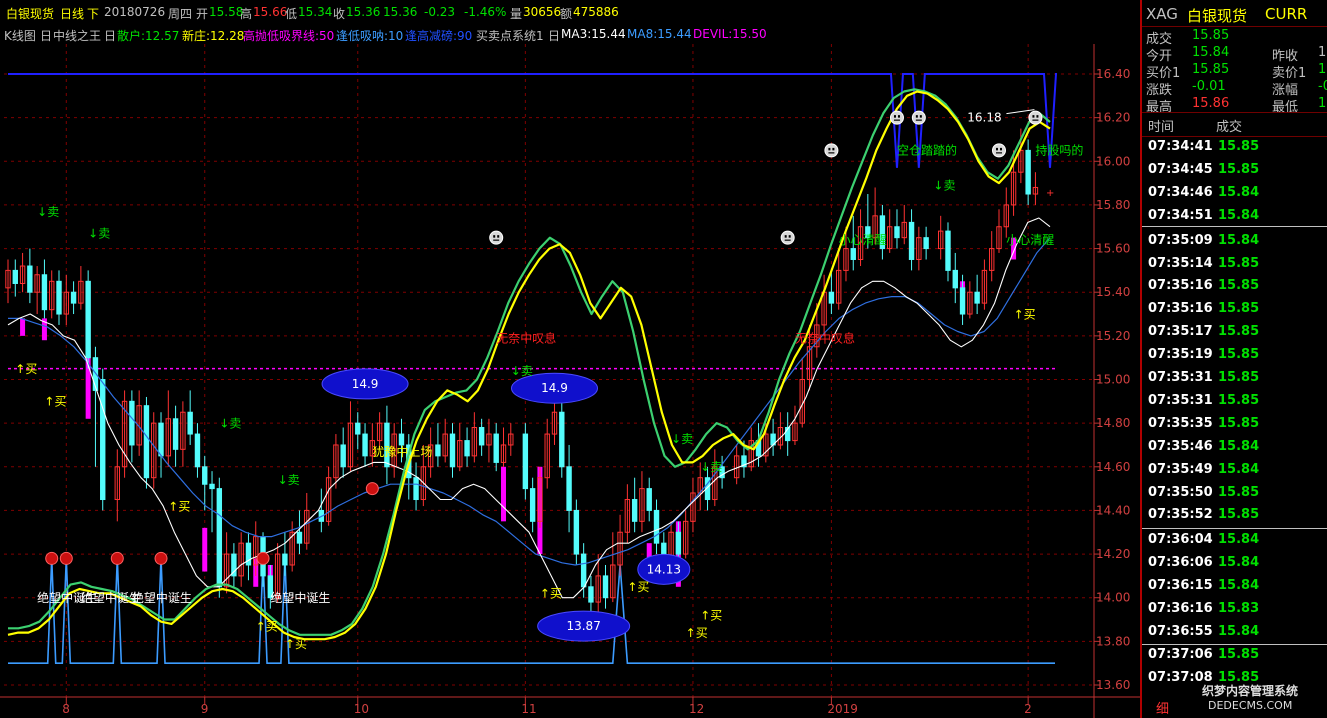 This screenshot has height=718, width=1327. I want to click on period-label: 日线, so click(72, 13).